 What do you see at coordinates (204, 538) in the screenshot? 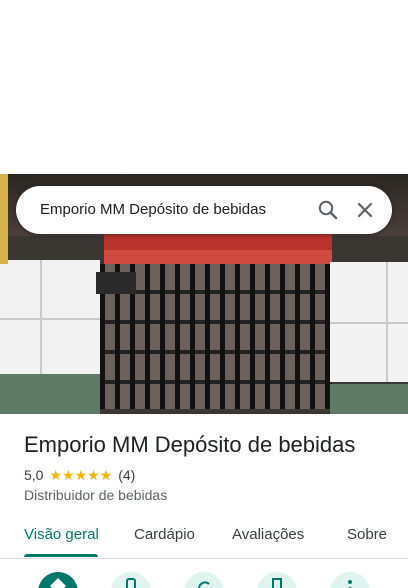
I see `tab-bar: Visão geral Cardápio Avaliações Sobre` at bounding box center [204, 538].